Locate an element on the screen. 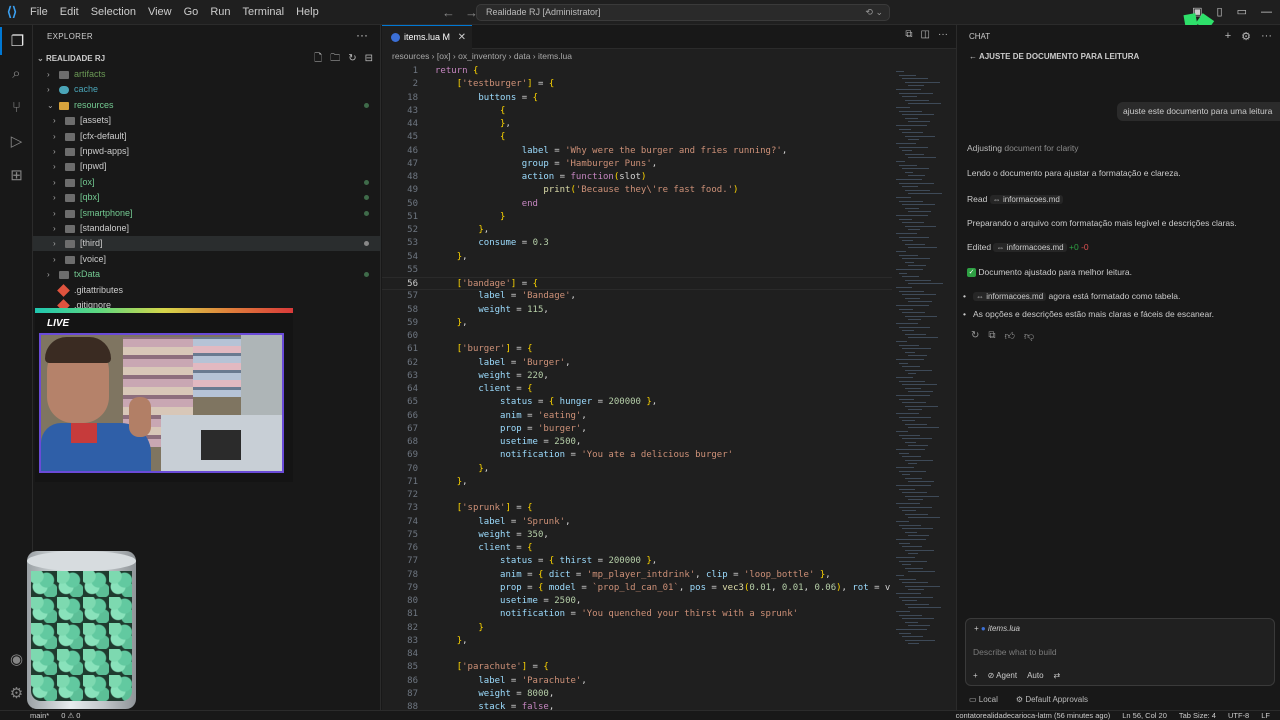  tree-item: › txData is located at coordinates (207, 274).